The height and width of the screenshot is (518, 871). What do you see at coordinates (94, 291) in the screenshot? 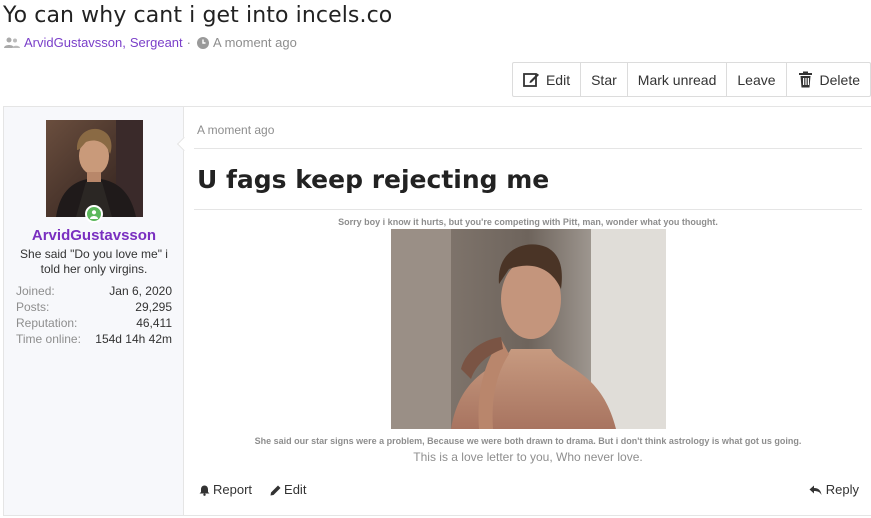
I see `stat-joined: Joined: Jan 6, 2020` at bounding box center [94, 291].